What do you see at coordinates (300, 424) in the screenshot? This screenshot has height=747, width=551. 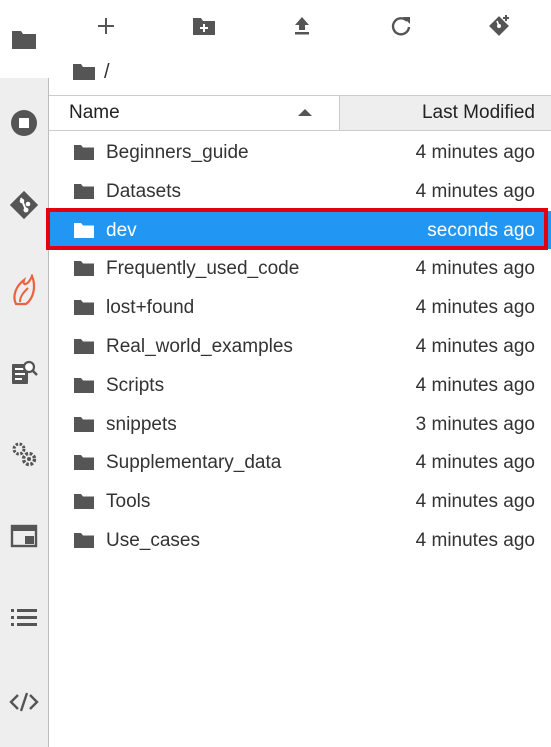 I see `file-row: snippets 3 minutes ago` at bounding box center [300, 424].